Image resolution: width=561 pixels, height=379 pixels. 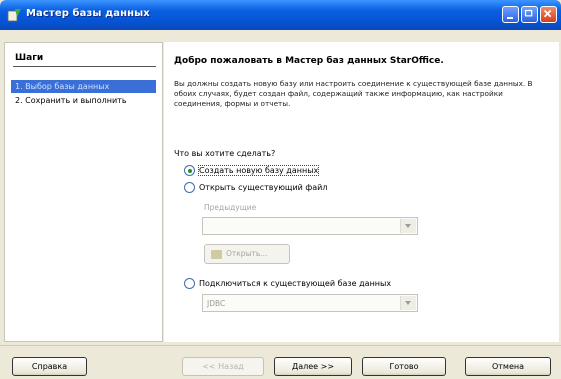 What do you see at coordinates (258, 170) in the screenshot?
I see `radio-create-new-database-label: Создать новую базу данных` at bounding box center [258, 170].